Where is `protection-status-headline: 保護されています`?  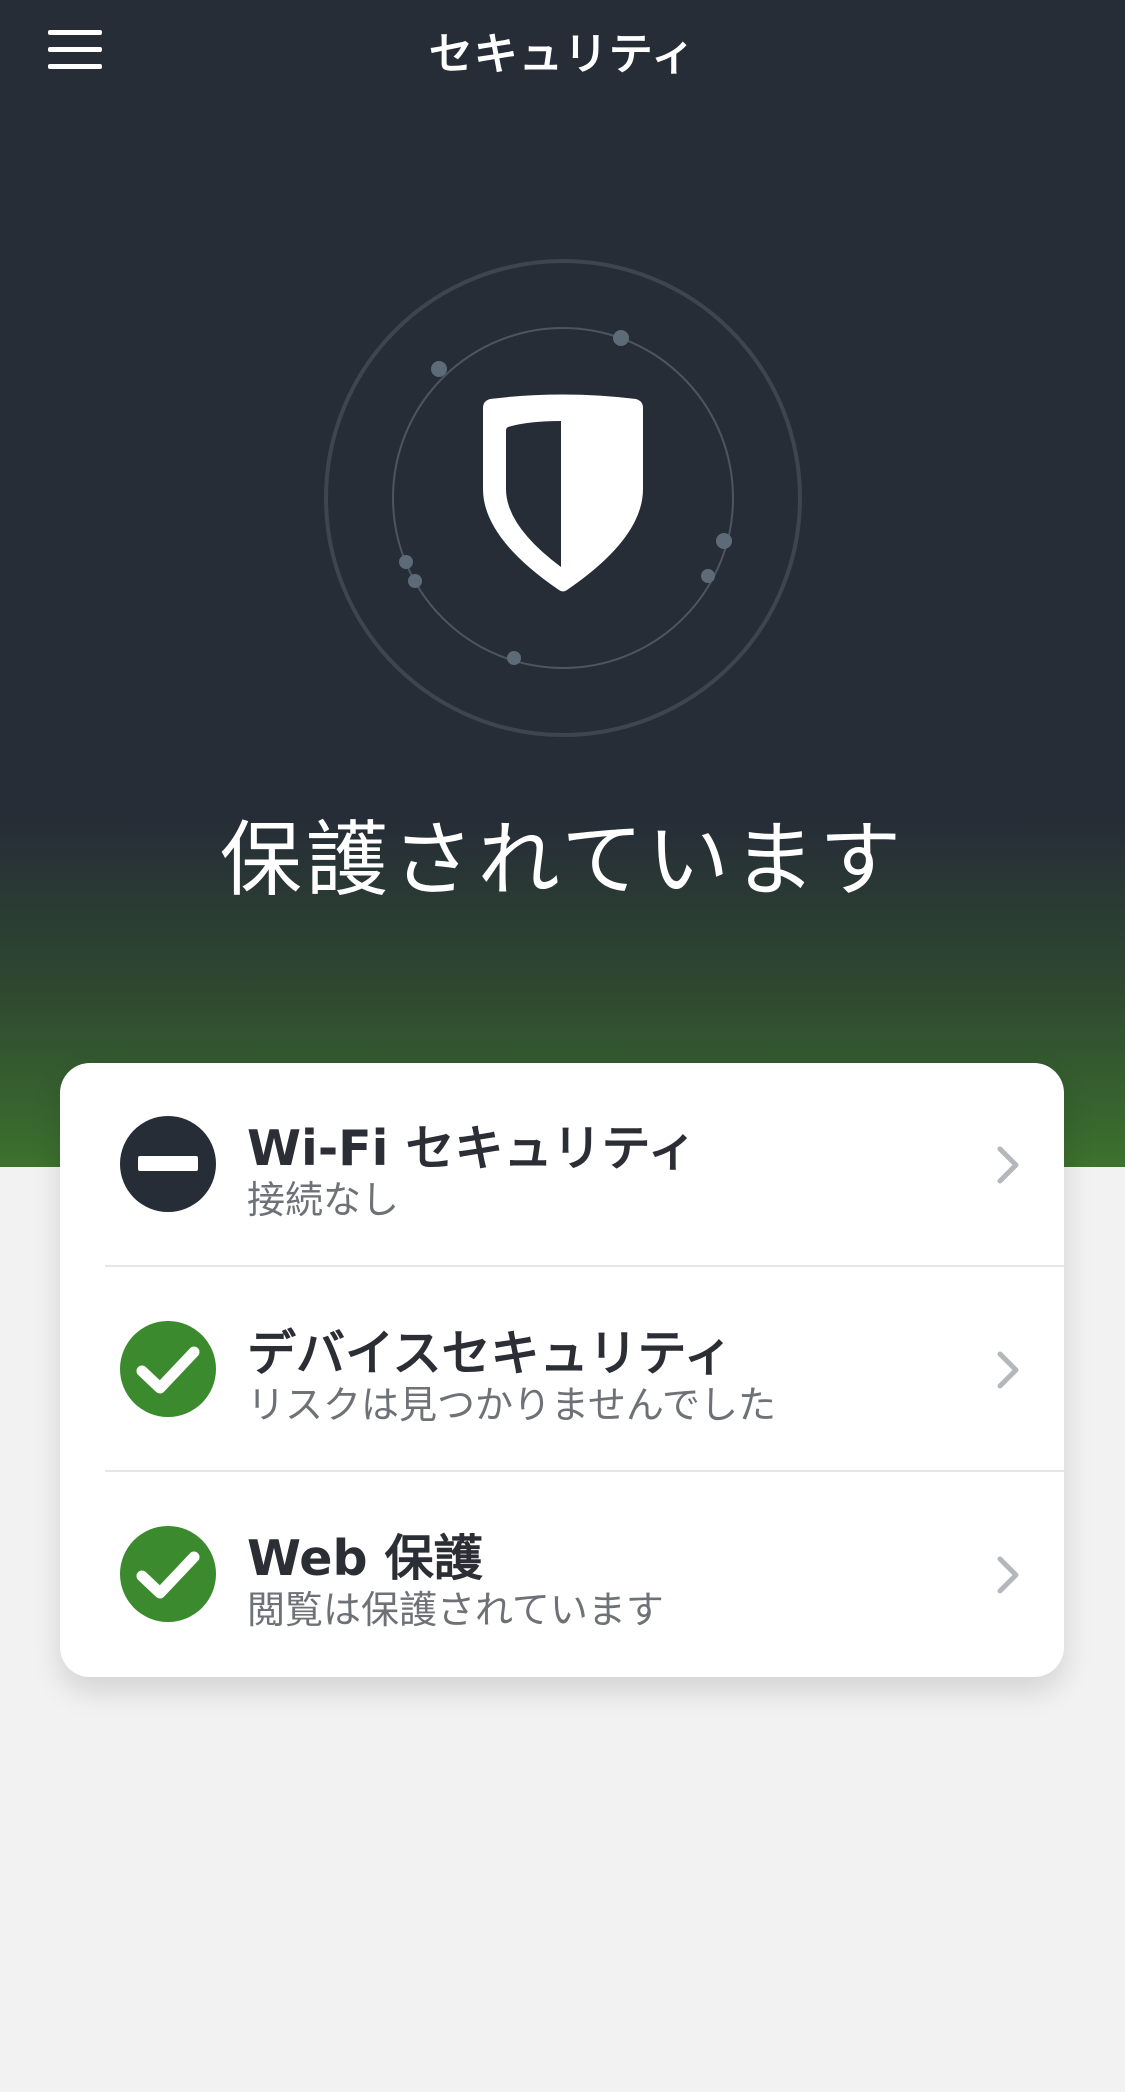
protection-status-headline: 保護されています is located at coordinates (562, 860).